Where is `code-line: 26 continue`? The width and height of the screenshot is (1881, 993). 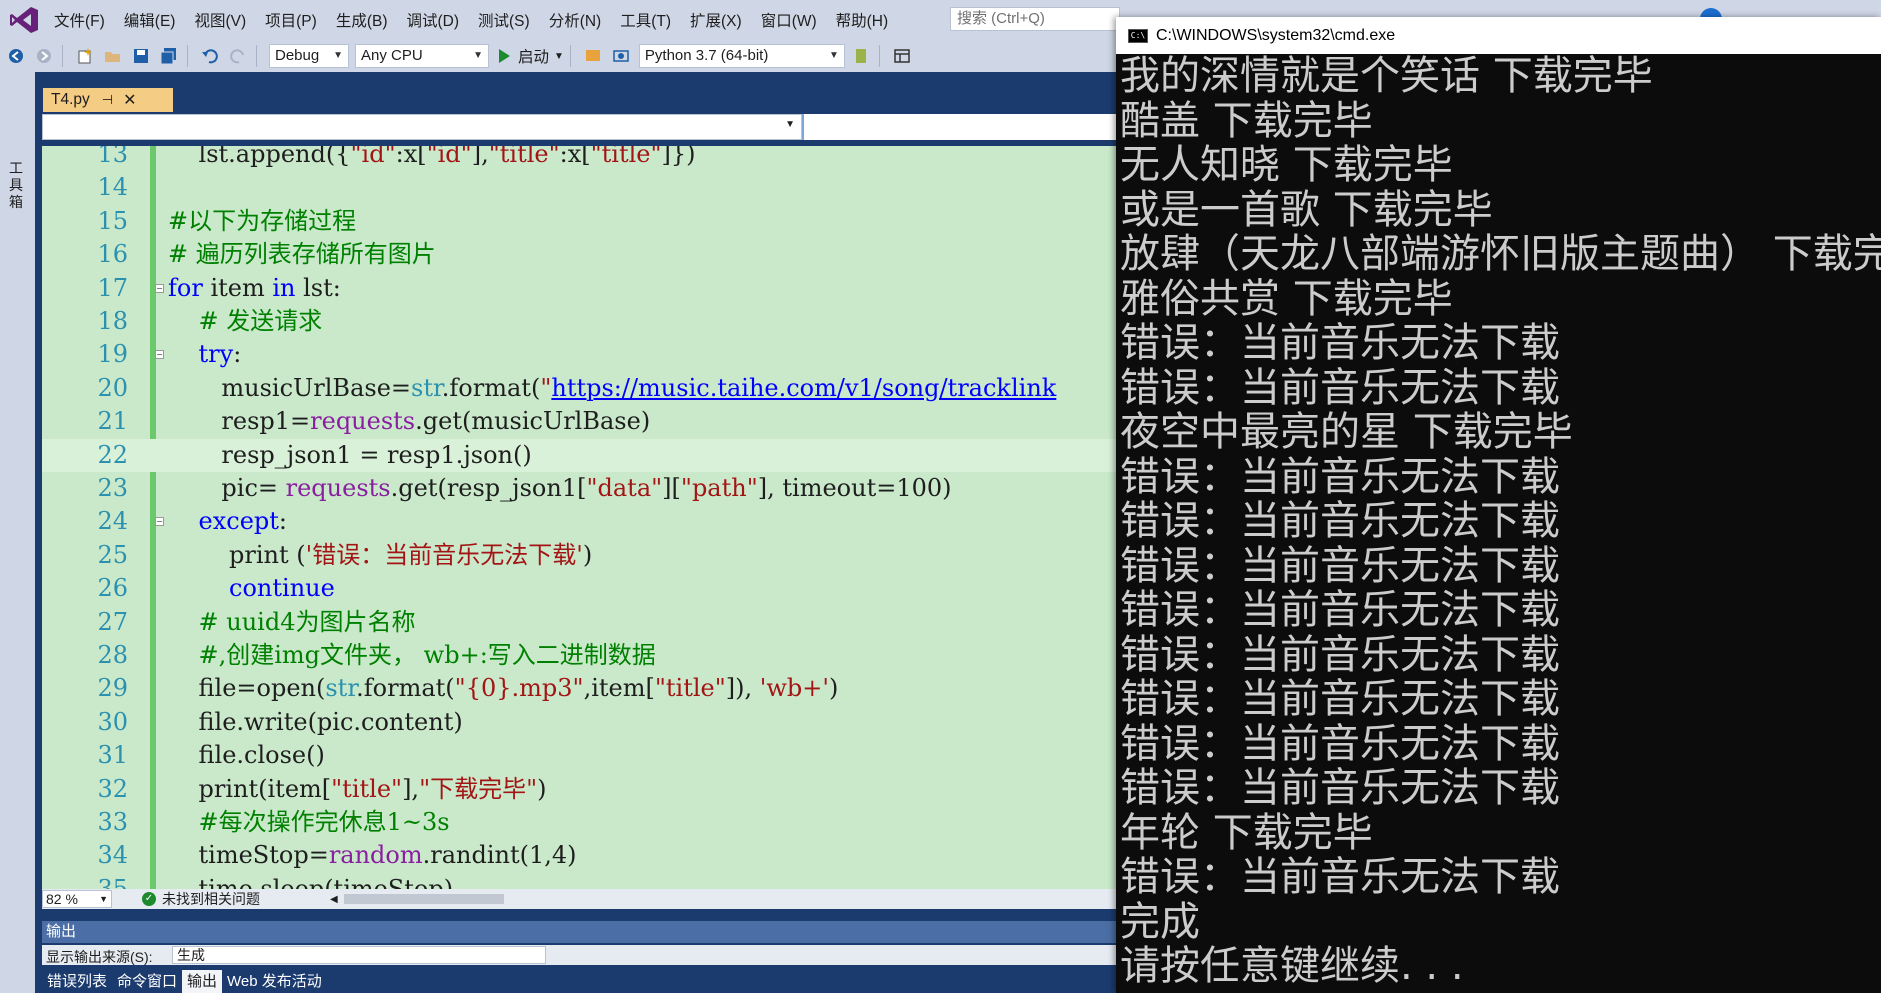
code-line: 26 continue is located at coordinates (579, 588).